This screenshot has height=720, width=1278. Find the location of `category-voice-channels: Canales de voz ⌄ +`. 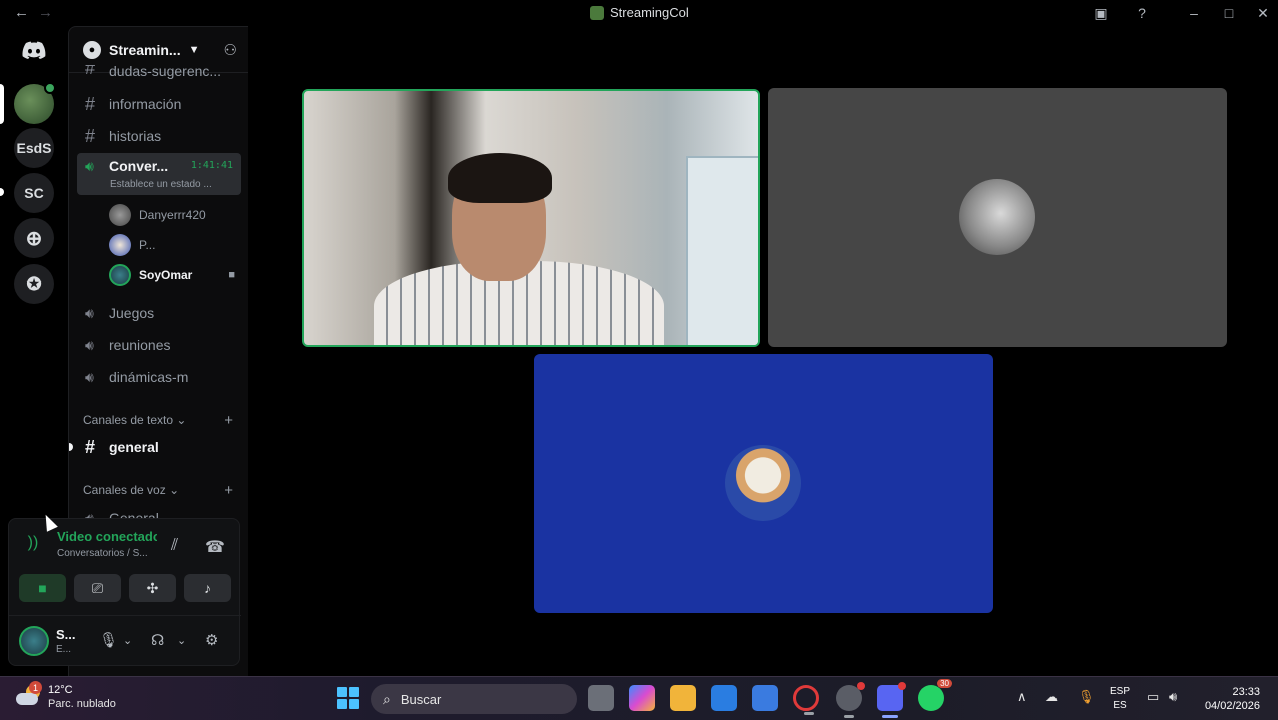

category-voice-channels: Canales de voz ⌄ + is located at coordinates (162, 490).